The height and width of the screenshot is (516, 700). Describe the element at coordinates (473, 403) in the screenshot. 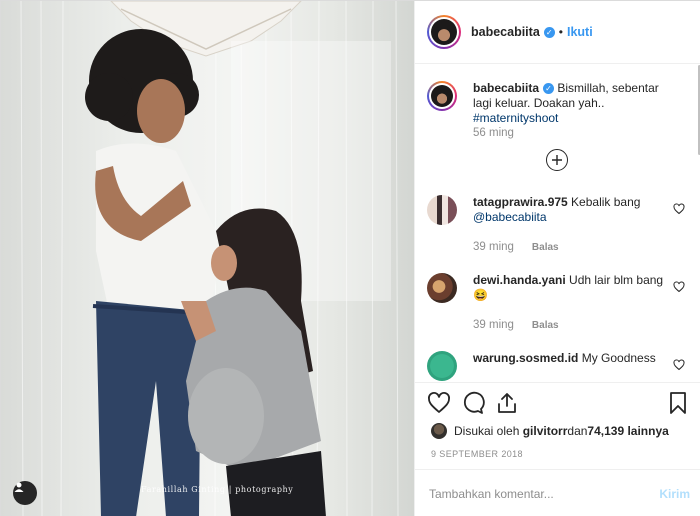

I see `comment-icon` at that location.